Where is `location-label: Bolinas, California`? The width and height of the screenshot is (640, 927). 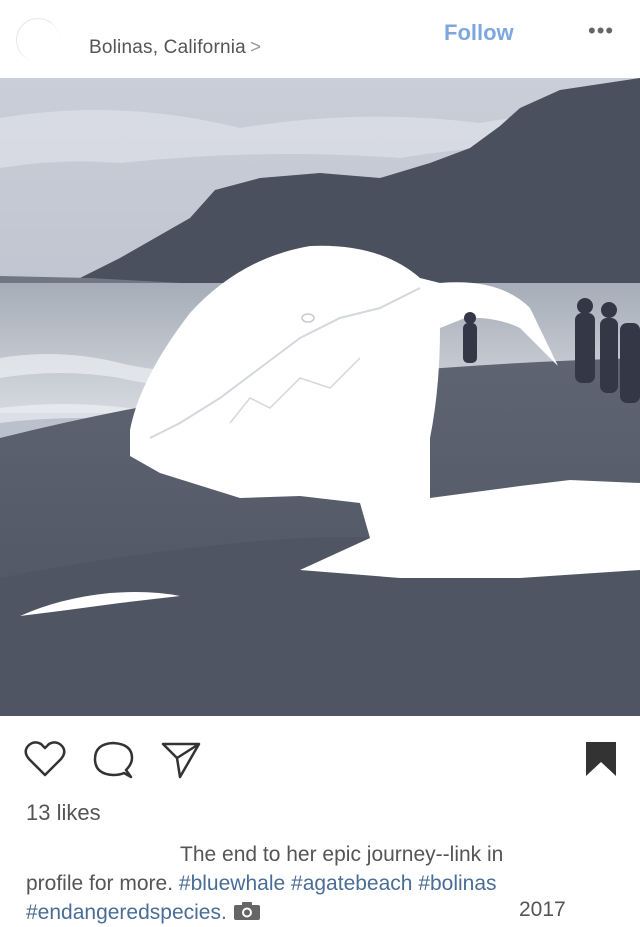 location-label: Bolinas, California is located at coordinates (167, 47).